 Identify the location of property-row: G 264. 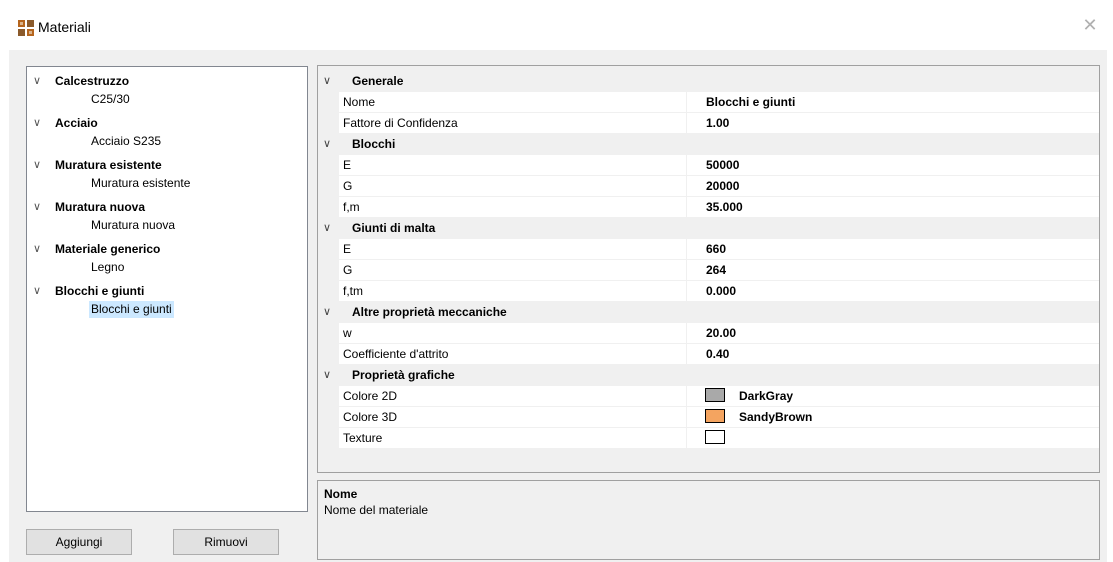
(708, 270).